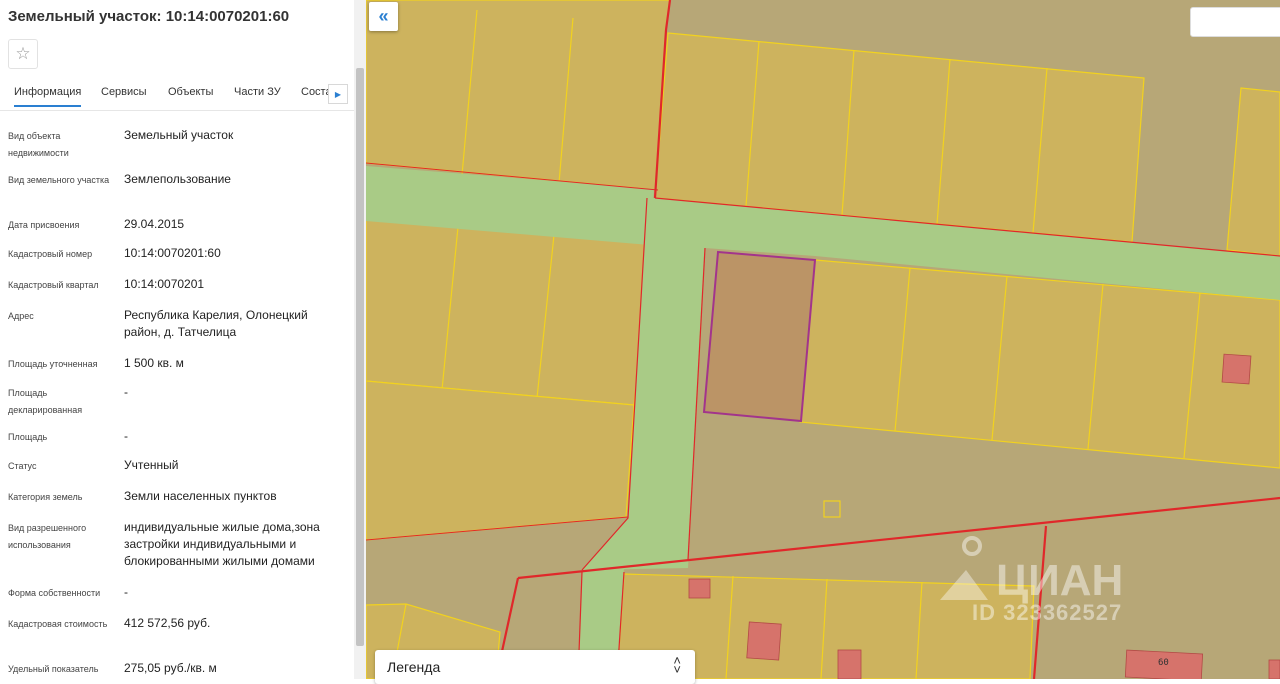 This screenshot has height=684, width=1280. Describe the element at coordinates (154, 224) in the screenshot. I see `field-value: 29.04.2015` at that location.